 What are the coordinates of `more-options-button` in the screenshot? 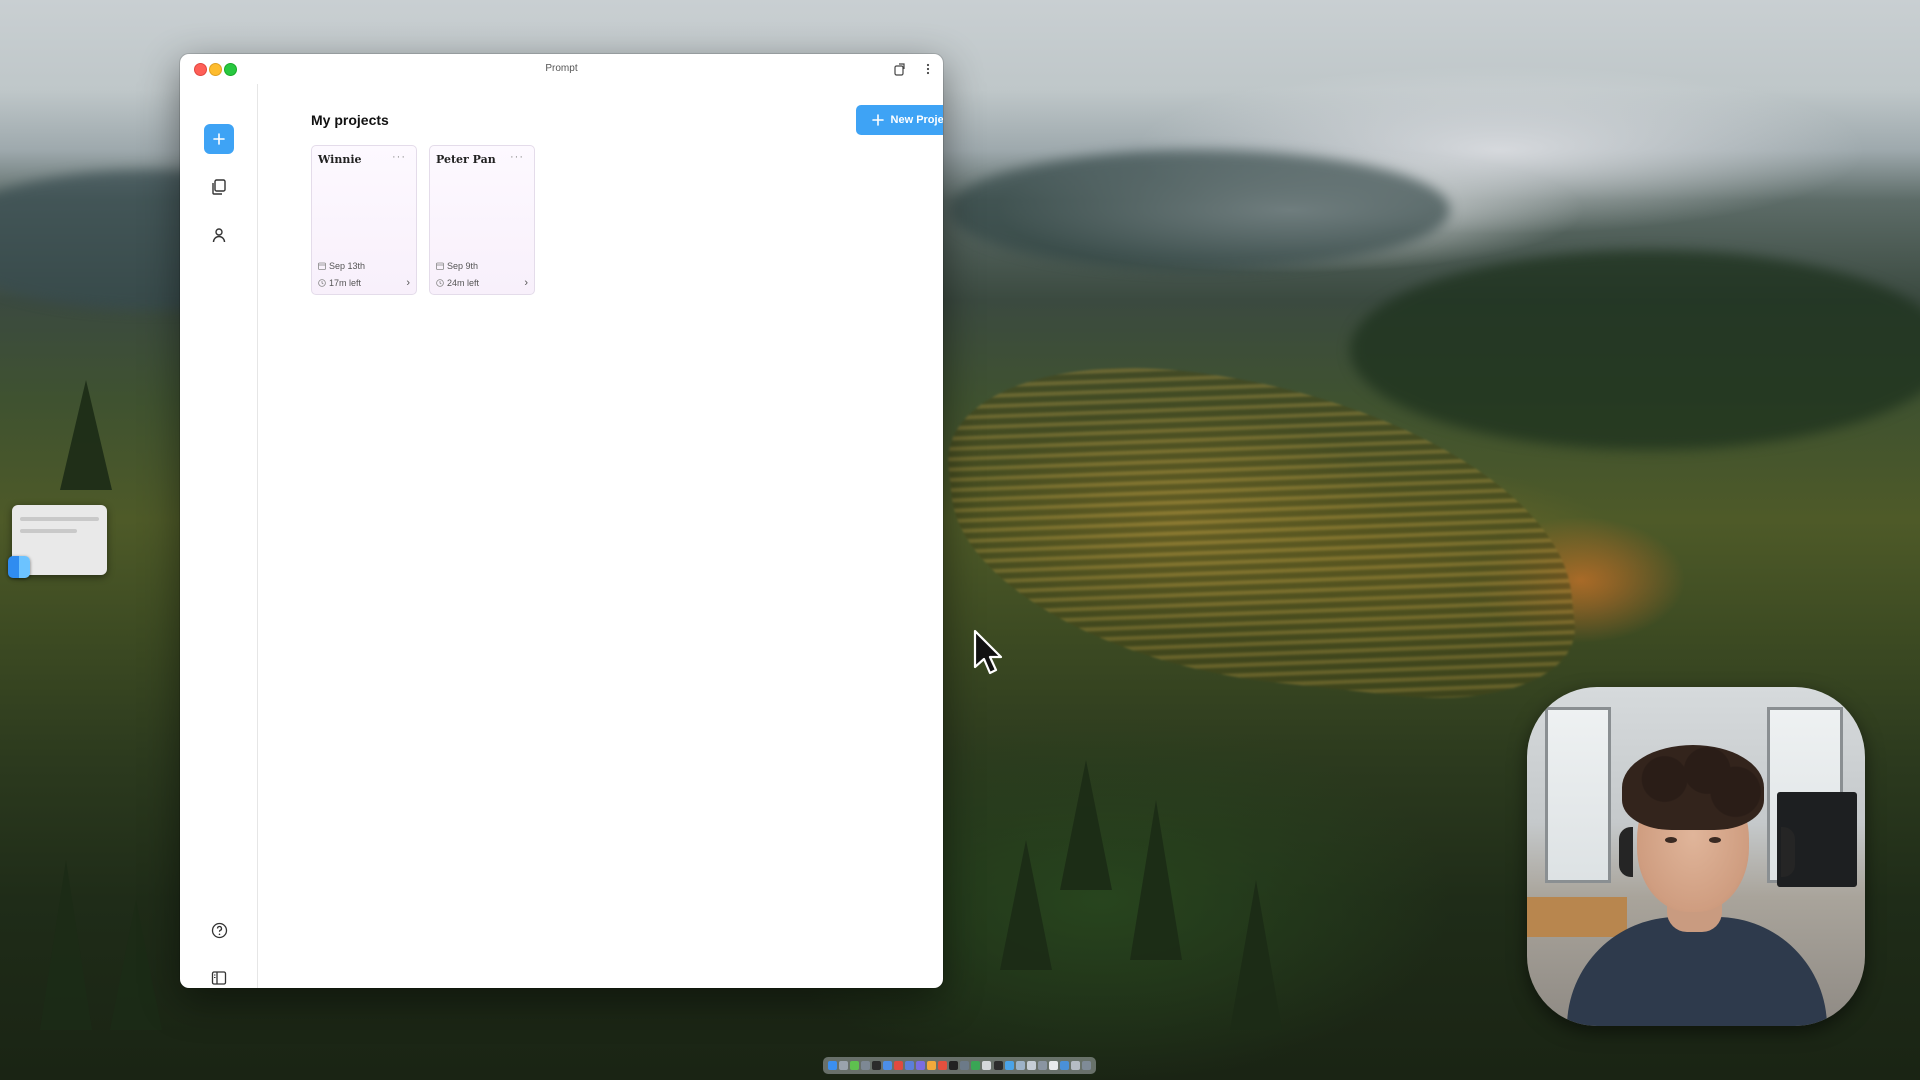 It's located at (928, 69).